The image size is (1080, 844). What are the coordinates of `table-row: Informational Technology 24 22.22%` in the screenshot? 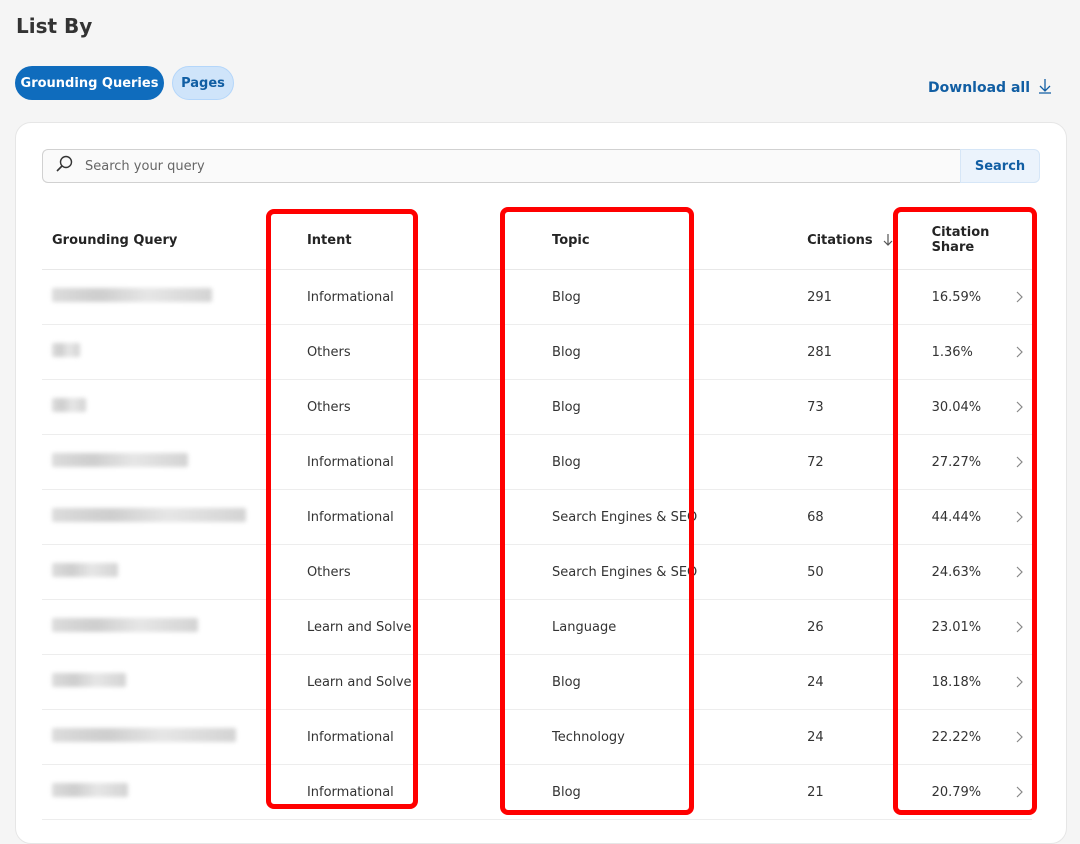 It's located at (537, 737).